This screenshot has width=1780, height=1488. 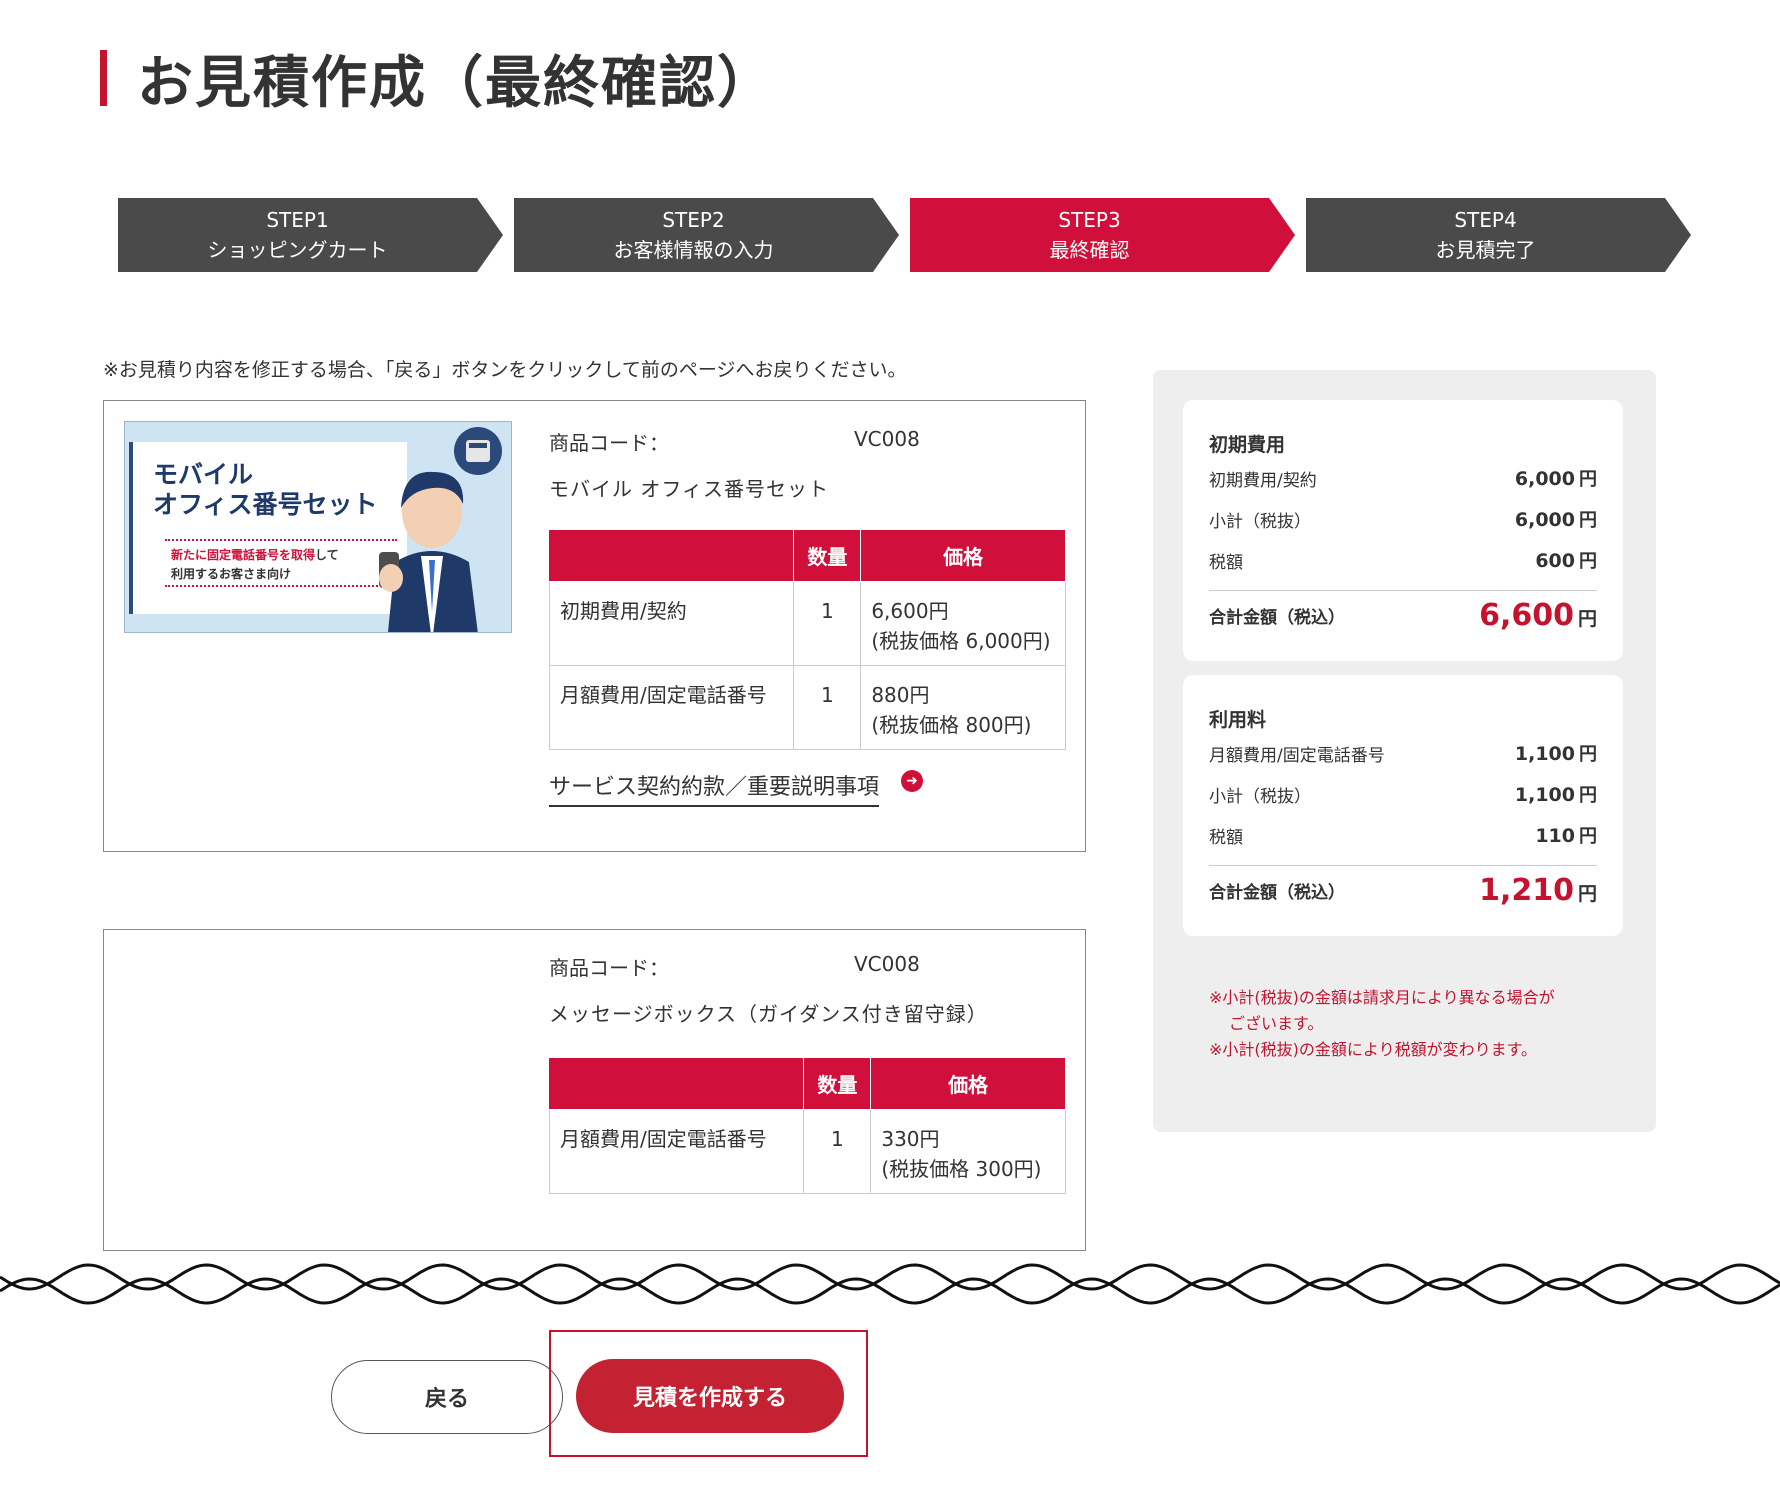 I want to click on step-label: 最終確認, so click(x=1089, y=250).